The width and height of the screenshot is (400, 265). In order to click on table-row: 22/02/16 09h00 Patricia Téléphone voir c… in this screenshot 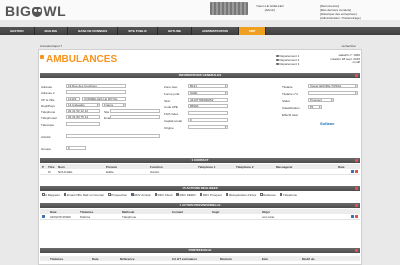, I will do `click(200, 217)`.